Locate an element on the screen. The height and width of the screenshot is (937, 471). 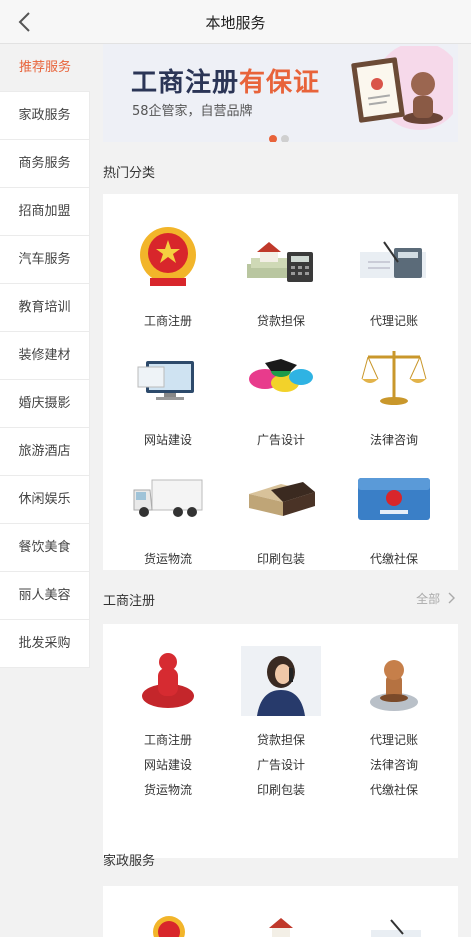
sub-link-accounting: 代理记账 is located at coordinates (394, 740).